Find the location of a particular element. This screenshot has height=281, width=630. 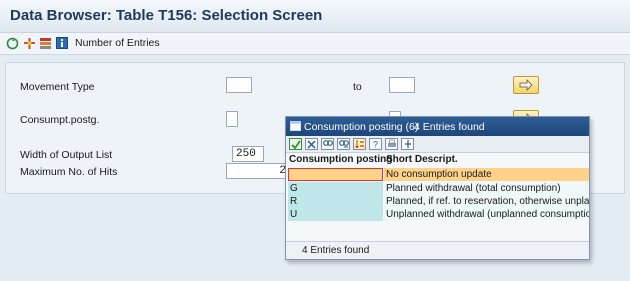

table-row: G Planned withdrawal (total consumption) is located at coordinates (438, 188).